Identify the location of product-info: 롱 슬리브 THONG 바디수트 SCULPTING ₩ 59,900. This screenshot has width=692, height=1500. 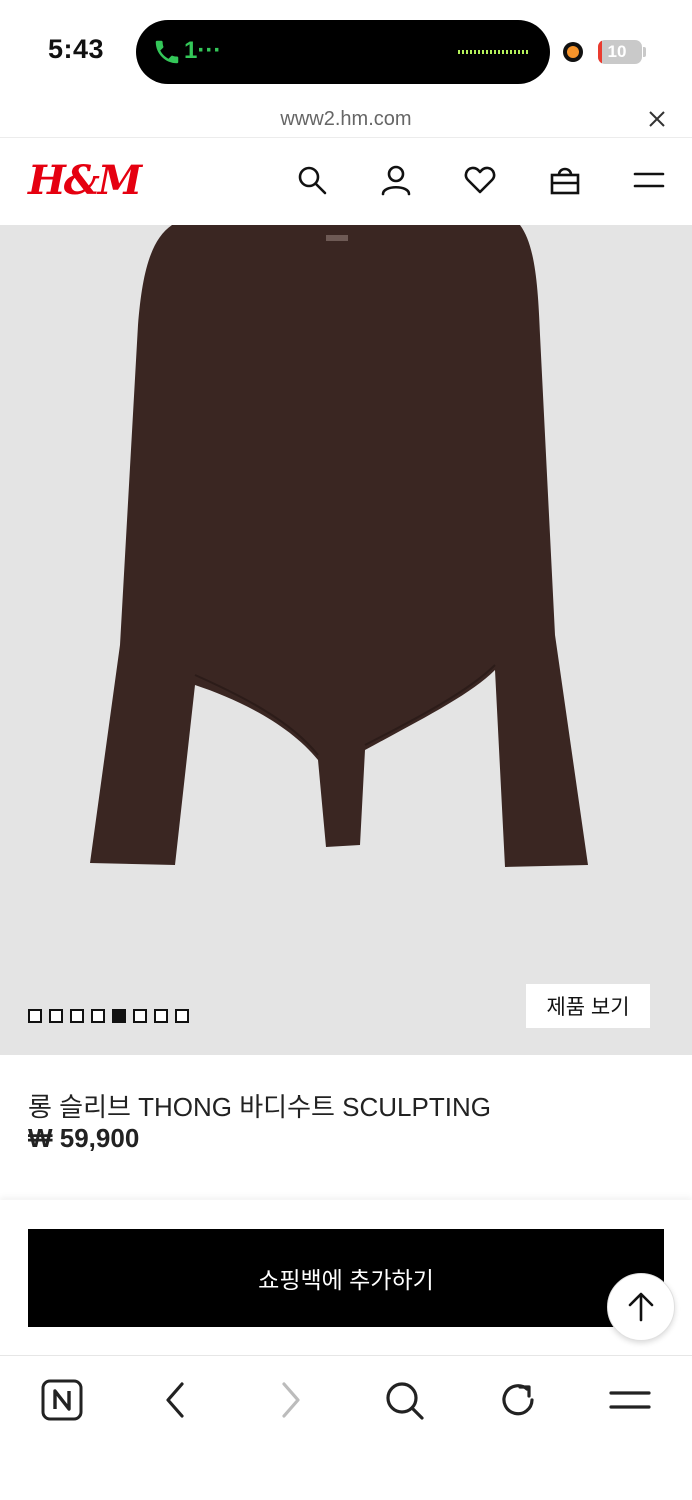
(346, 1127).